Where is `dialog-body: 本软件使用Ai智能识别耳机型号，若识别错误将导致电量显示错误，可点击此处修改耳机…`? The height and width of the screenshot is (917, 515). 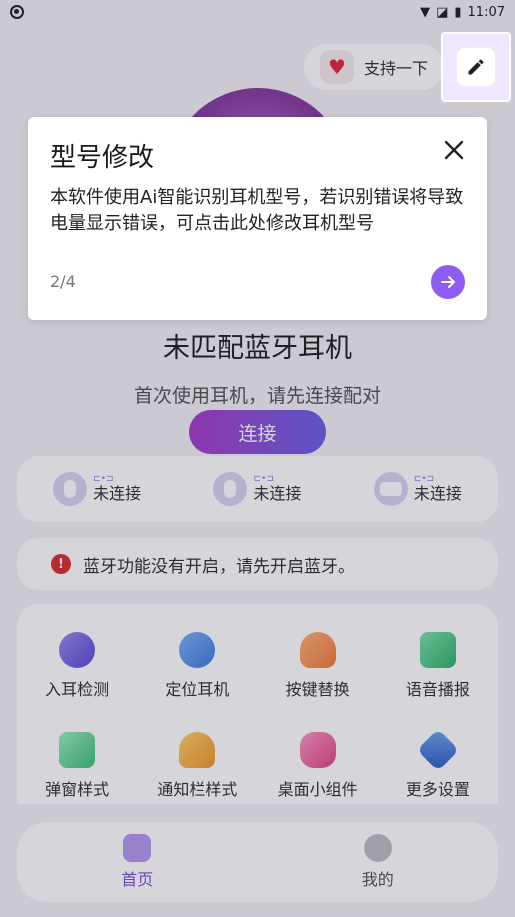
dialog-body: 本软件使用Ai智能识别耳机型号，若识别错误将导致电量显示错误，可点击此处修改耳机… is located at coordinates (257, 210).